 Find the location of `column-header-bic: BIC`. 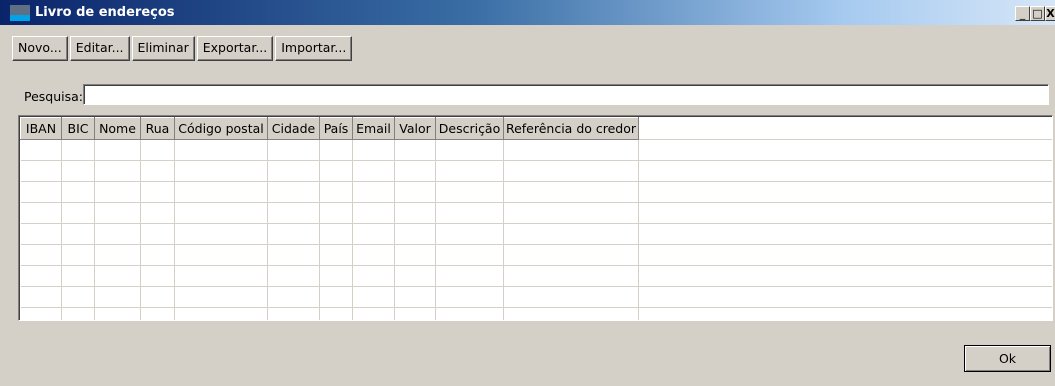

column-header-bic: BIC is located at coordinates (78, 128).